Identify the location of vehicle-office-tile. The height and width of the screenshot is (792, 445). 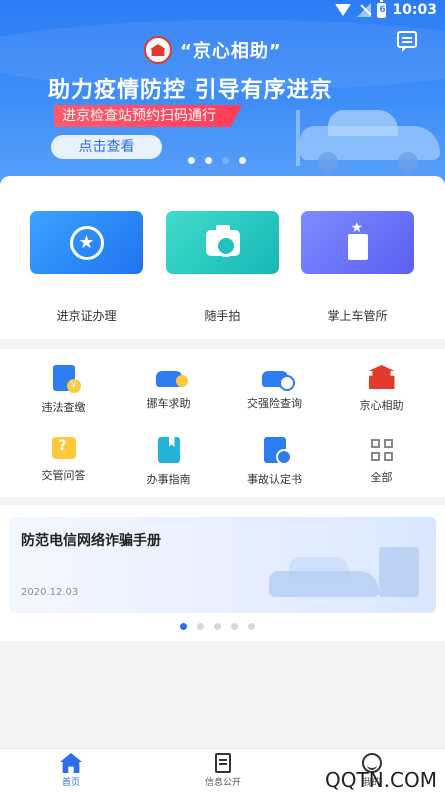
(357, 242).